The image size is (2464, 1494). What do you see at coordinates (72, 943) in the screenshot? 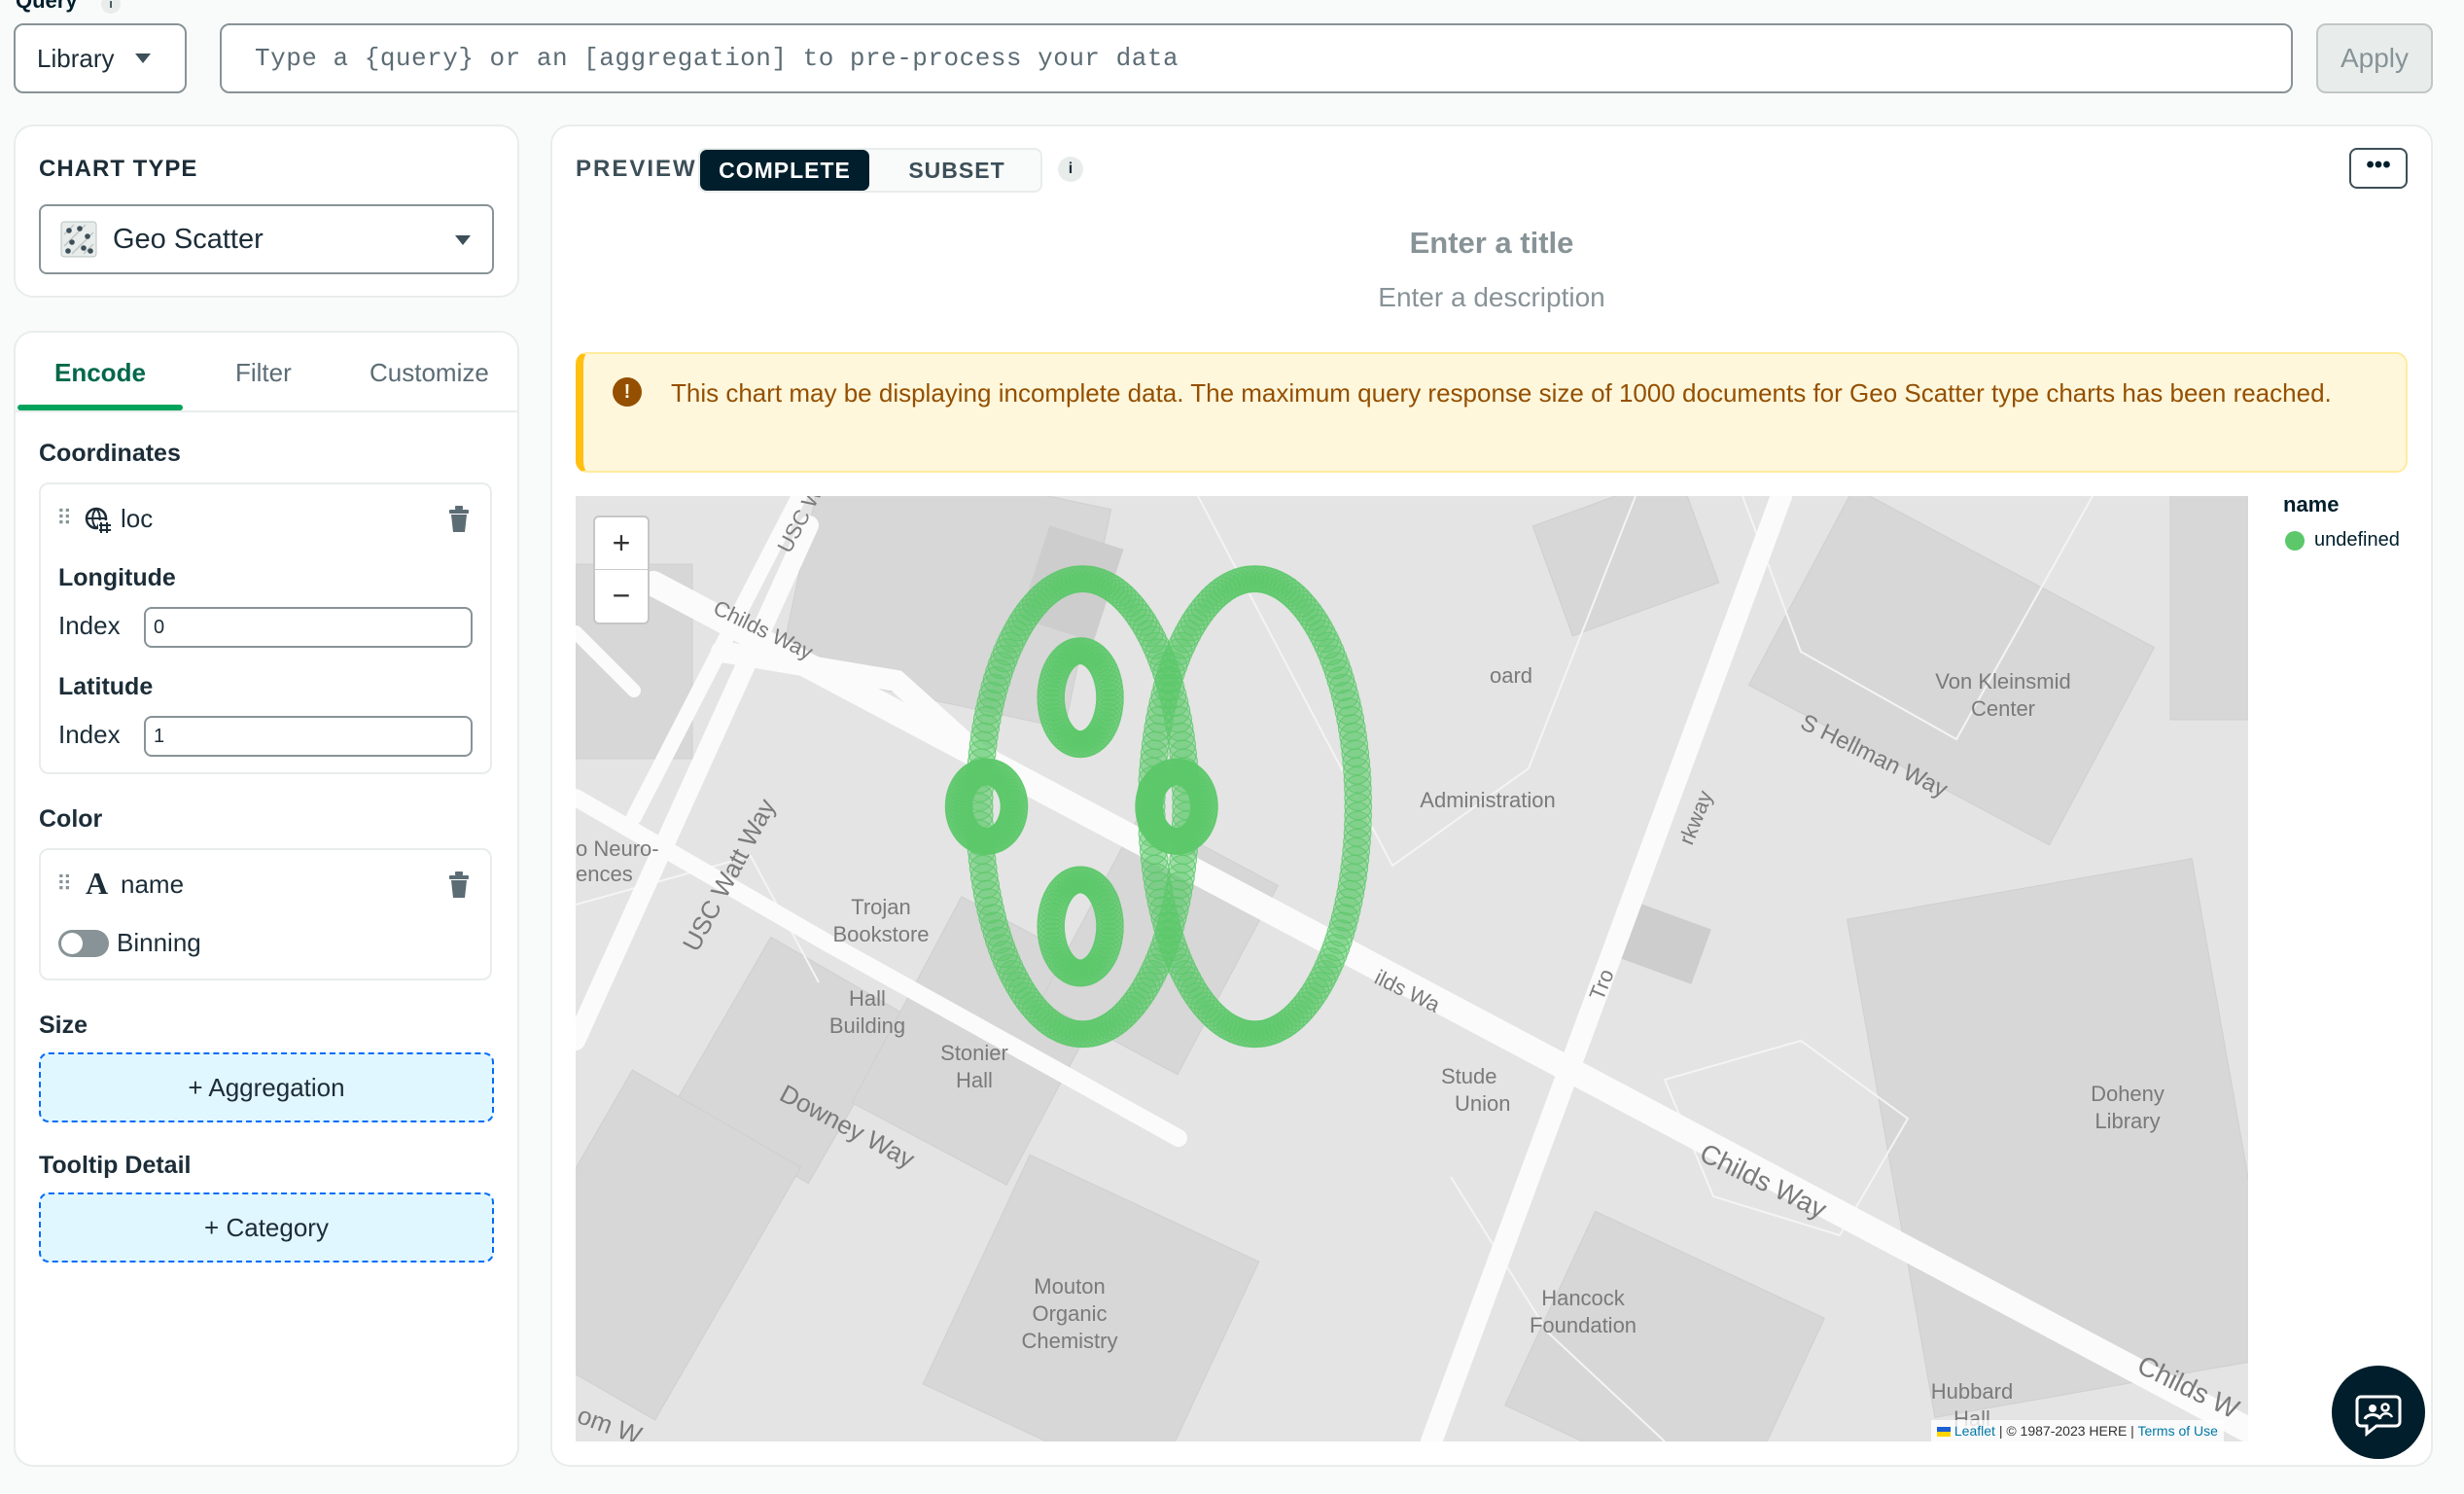
I see `toggle-knob` at bounding box center [72, 943].